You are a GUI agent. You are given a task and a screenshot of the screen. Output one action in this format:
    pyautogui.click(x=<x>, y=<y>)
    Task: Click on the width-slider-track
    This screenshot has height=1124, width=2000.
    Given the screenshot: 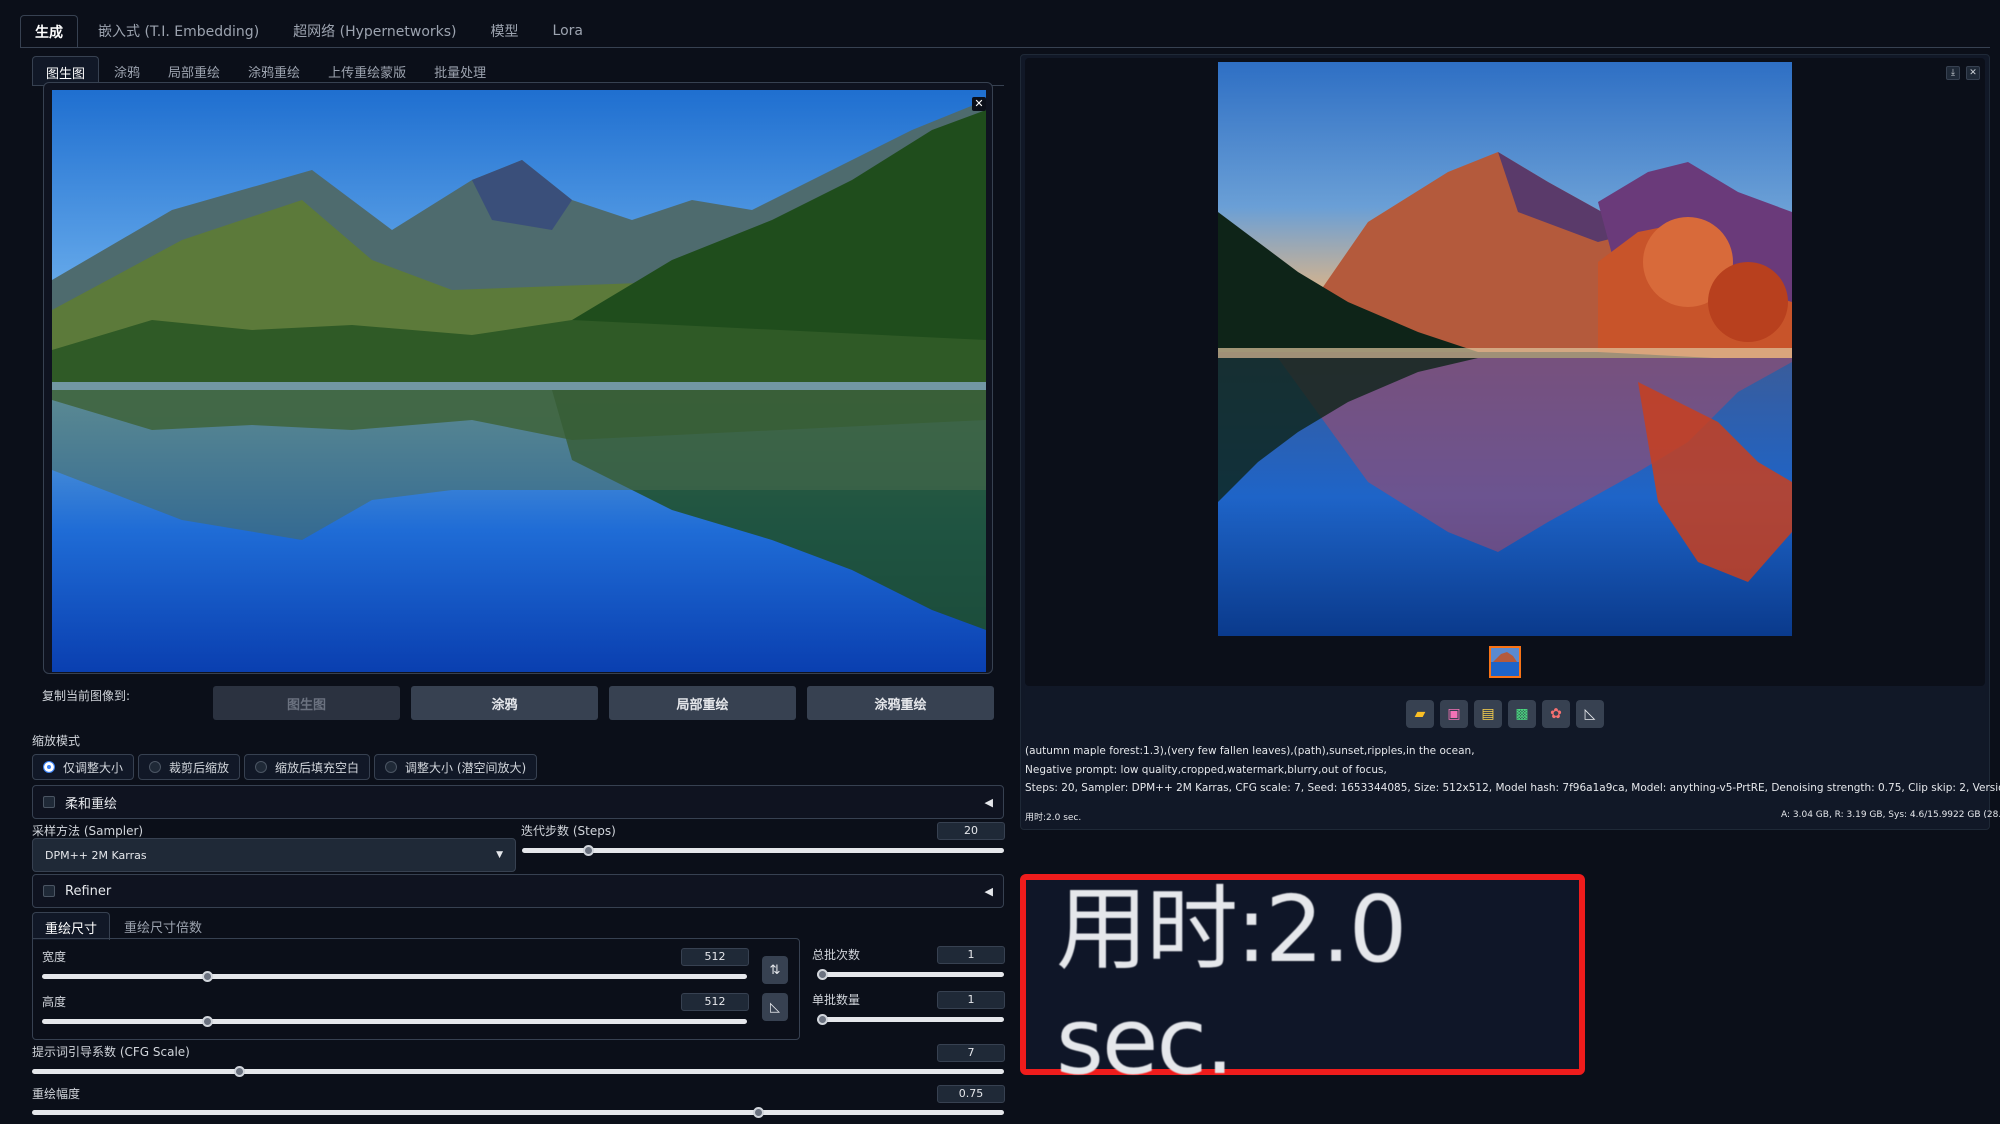 What is the action you would take?
    pyautogui.click(x=394, y=976)
    